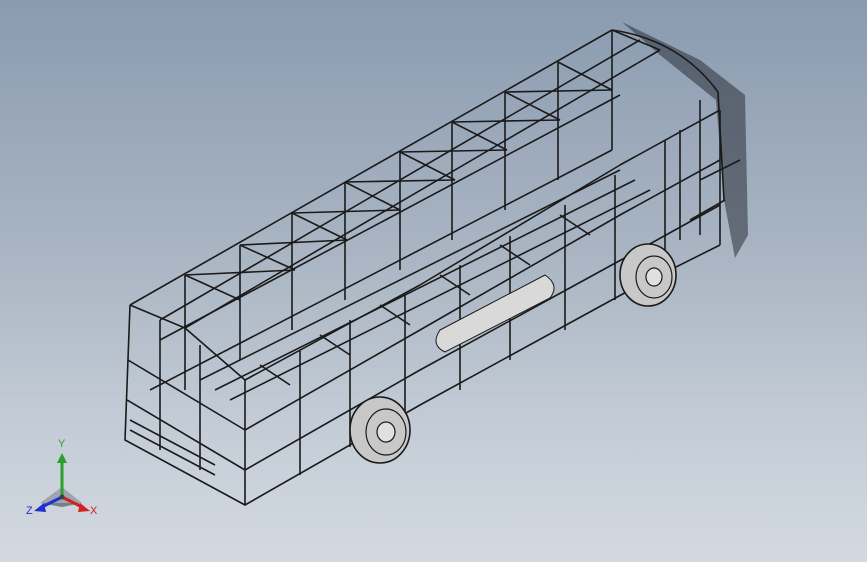  Describe the element at coordinates (94, 511) in the screenshot. I see `x-axis-label: X` at that location.